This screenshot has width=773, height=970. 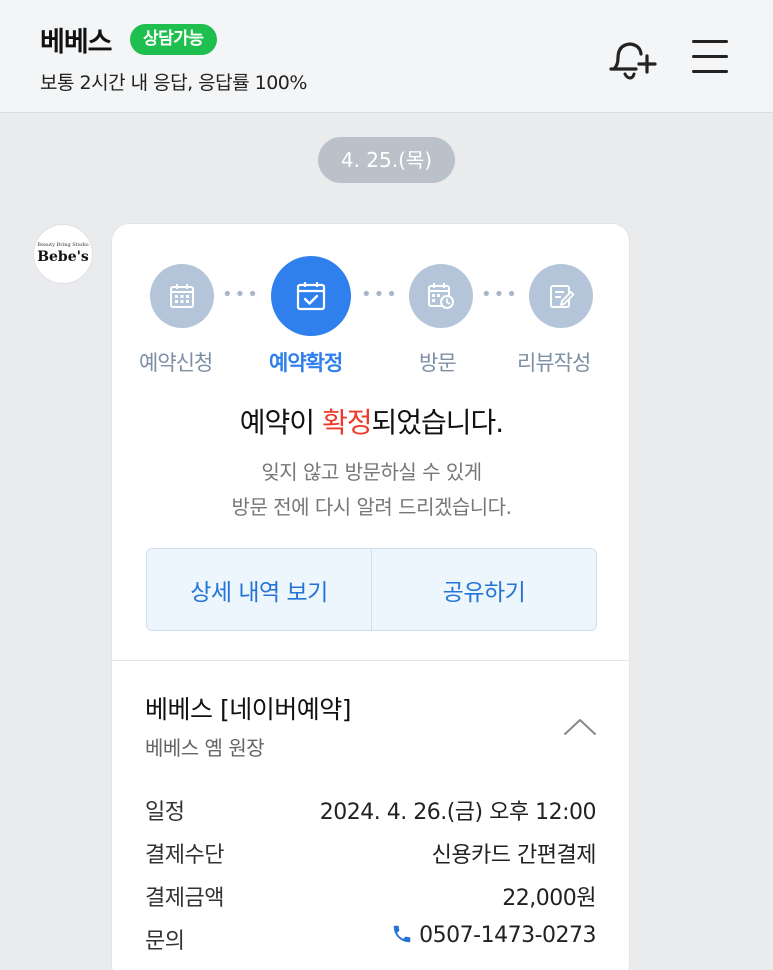 I want to click on chevron-up-icon, so click(x=580, y=727).